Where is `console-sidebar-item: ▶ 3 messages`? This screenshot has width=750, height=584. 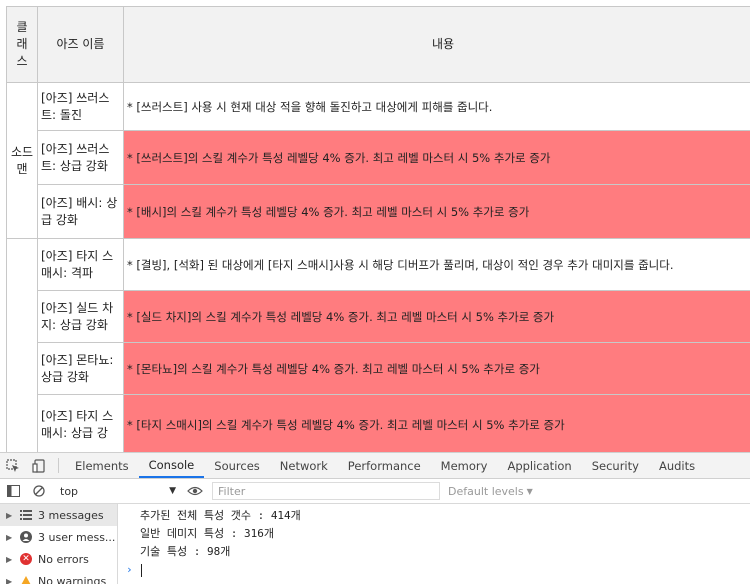 console-sidebar-item: ▶ 3 messages is located at coordinates (58, 515).